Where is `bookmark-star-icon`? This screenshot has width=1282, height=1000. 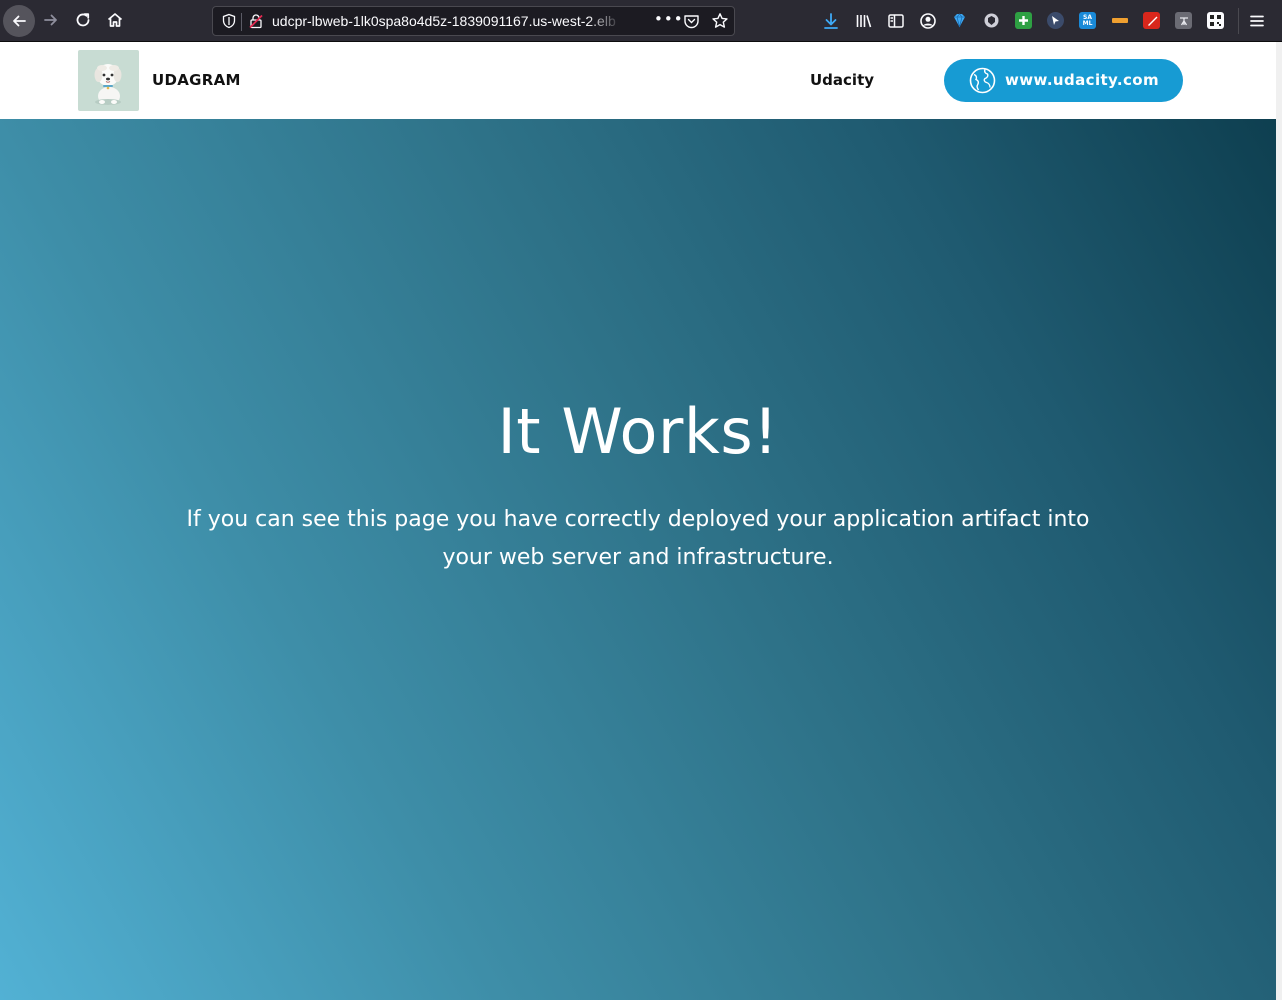
bookmark-star-icon is located at coordinates (720, 21).